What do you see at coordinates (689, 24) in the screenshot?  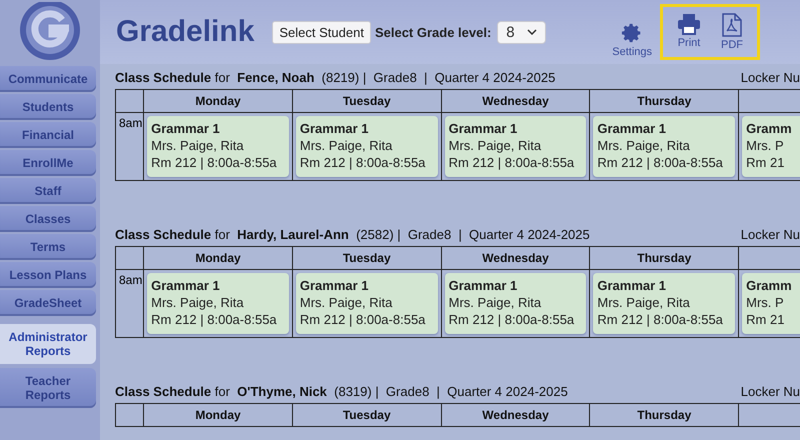 I see `printer-icon` at bounding box center [689, 24].